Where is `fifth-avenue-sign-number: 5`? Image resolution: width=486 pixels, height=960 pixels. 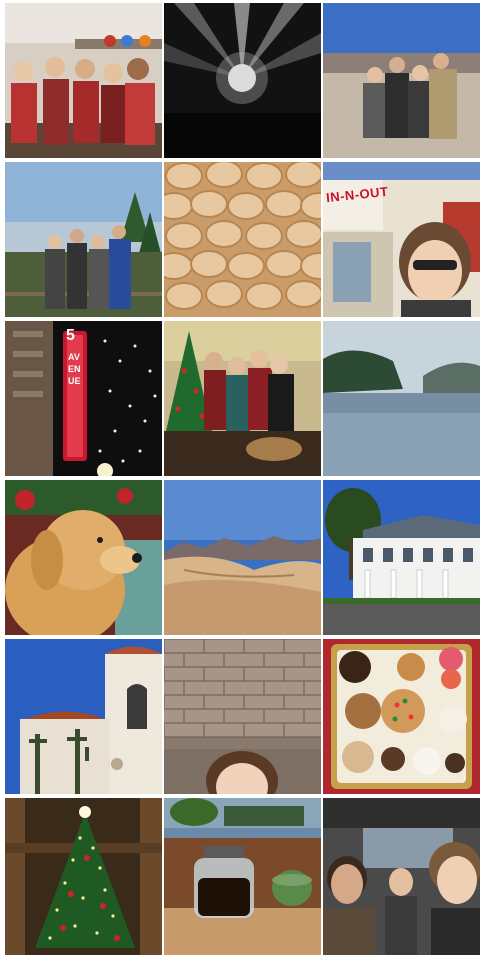
fifth-avenue-sign-number: 5 is located at coordinates (70, 335).